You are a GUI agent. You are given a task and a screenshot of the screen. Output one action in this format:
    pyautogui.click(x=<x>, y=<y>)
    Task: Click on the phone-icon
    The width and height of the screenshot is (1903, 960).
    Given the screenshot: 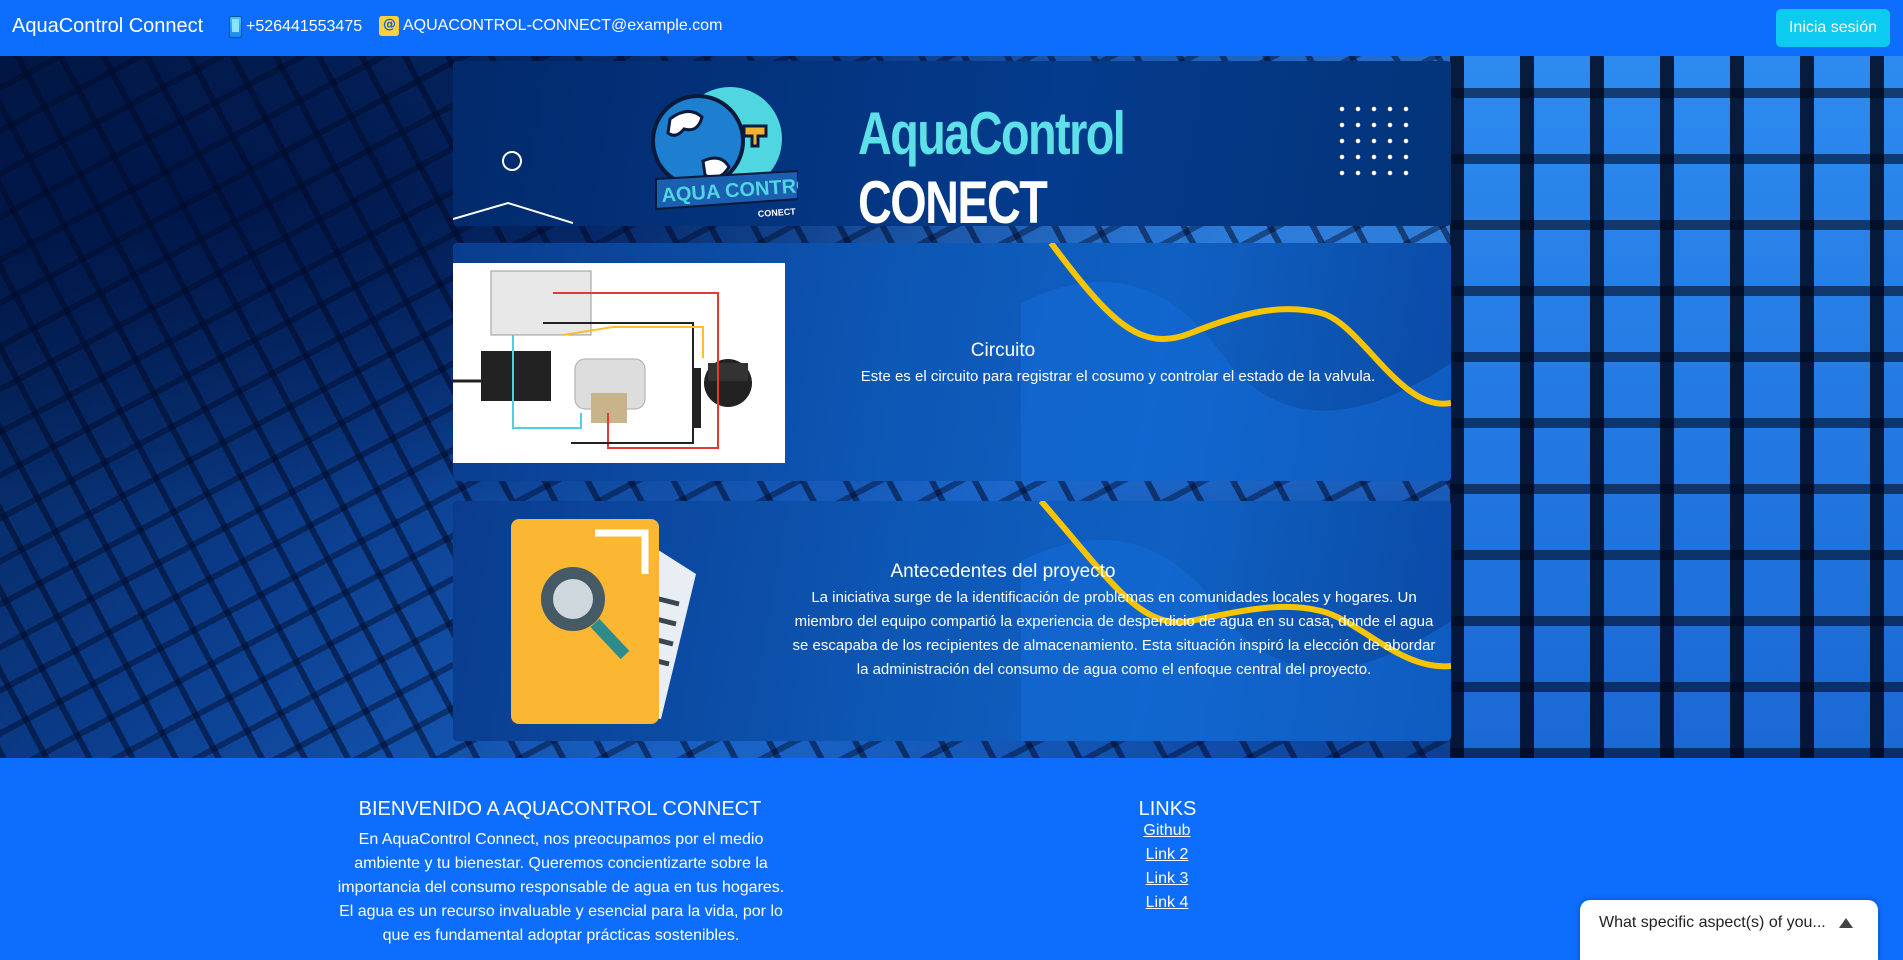 What is the action you would take?
    pyautogui.click(x=235, y=27)
    